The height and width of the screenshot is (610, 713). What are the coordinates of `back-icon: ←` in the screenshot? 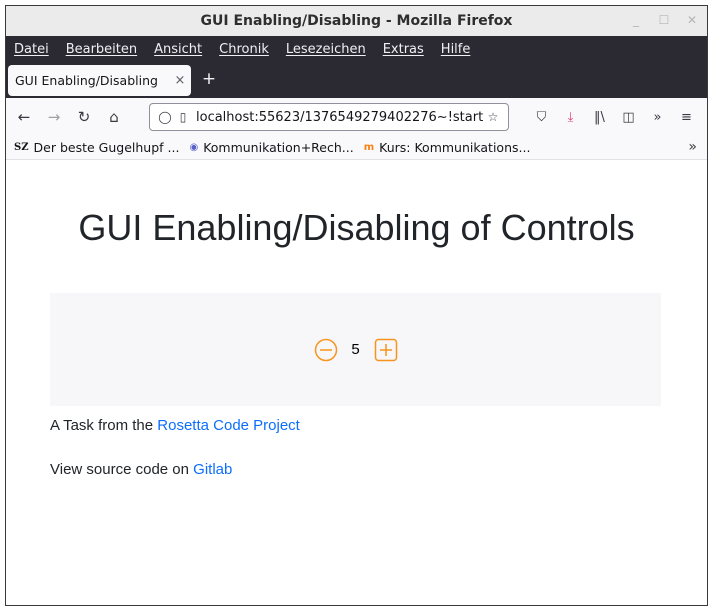 It's located at (24, 117).